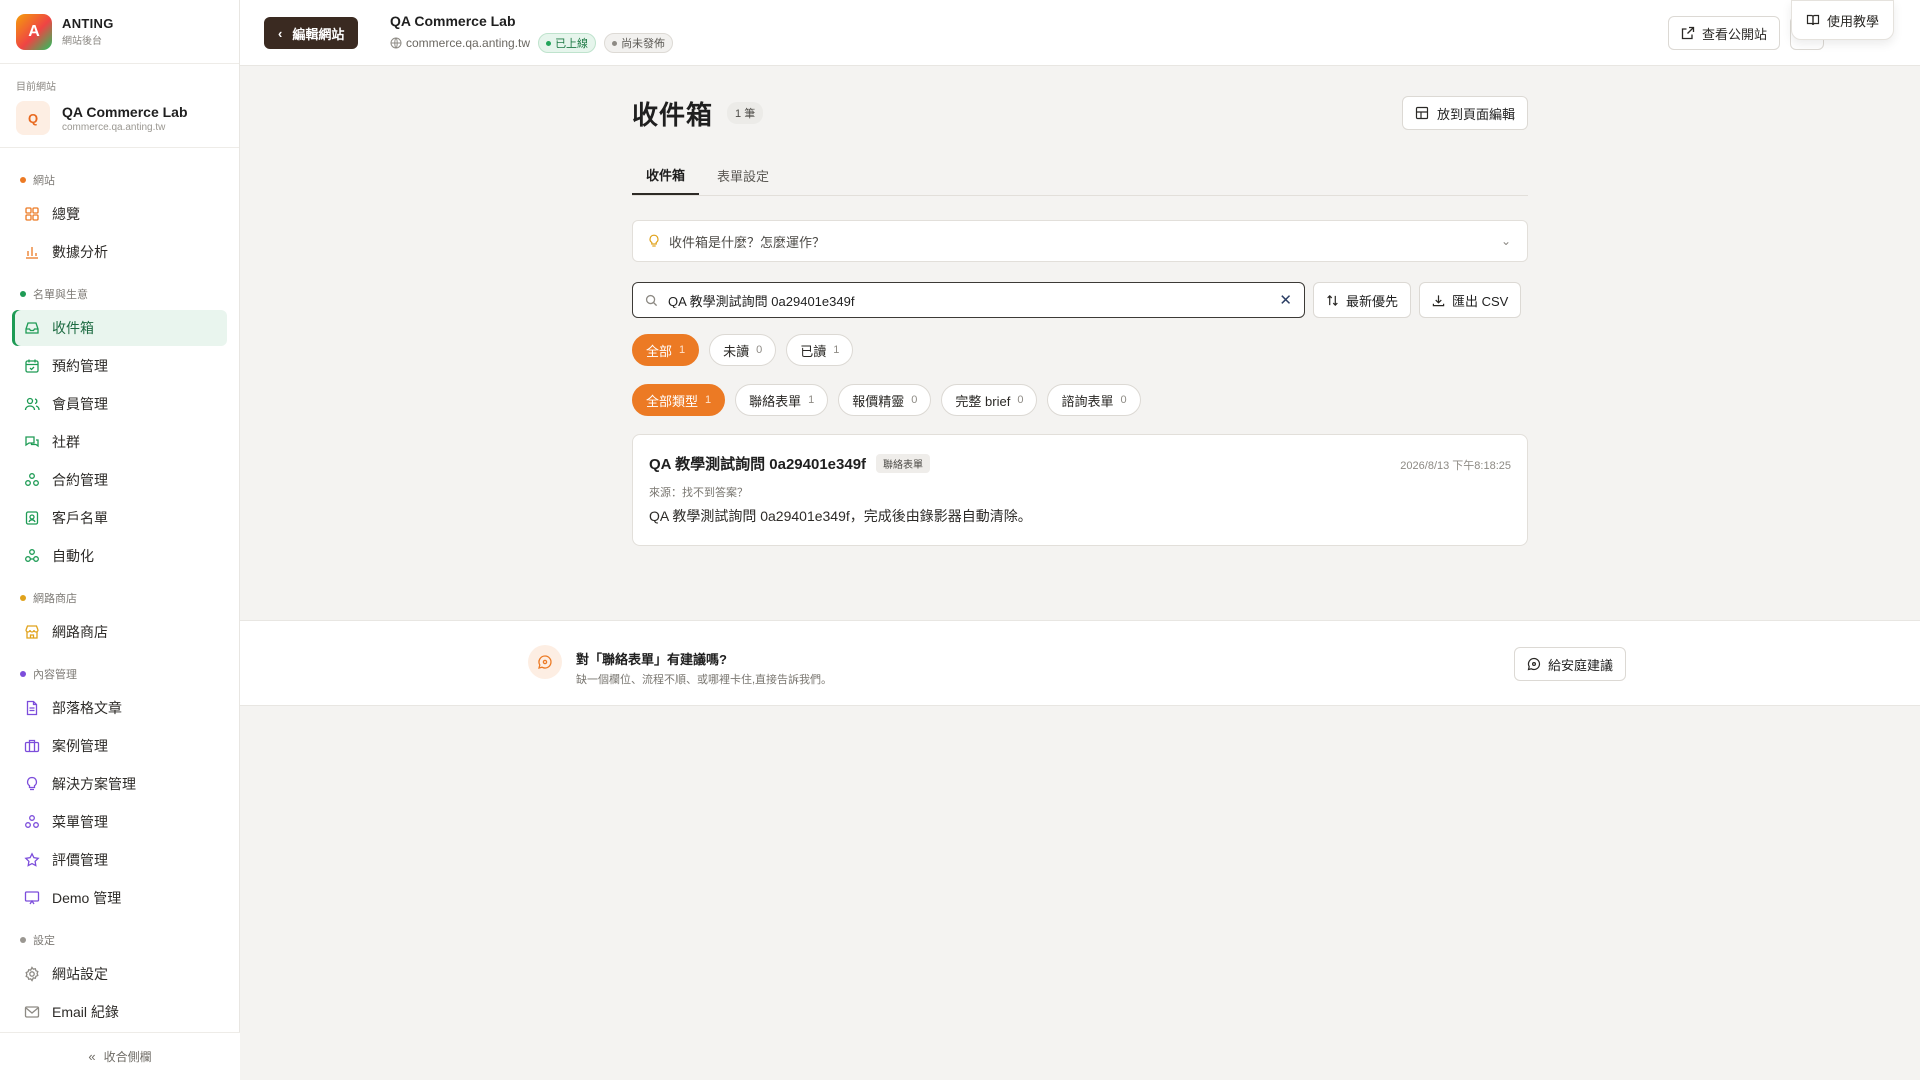 This screenshot has height=1080, width=1920. What do you see at coordinates (119, 214) in the screenshot?
I see `sidebar-item-overview: 總覽` at bounding box center [119, 214].